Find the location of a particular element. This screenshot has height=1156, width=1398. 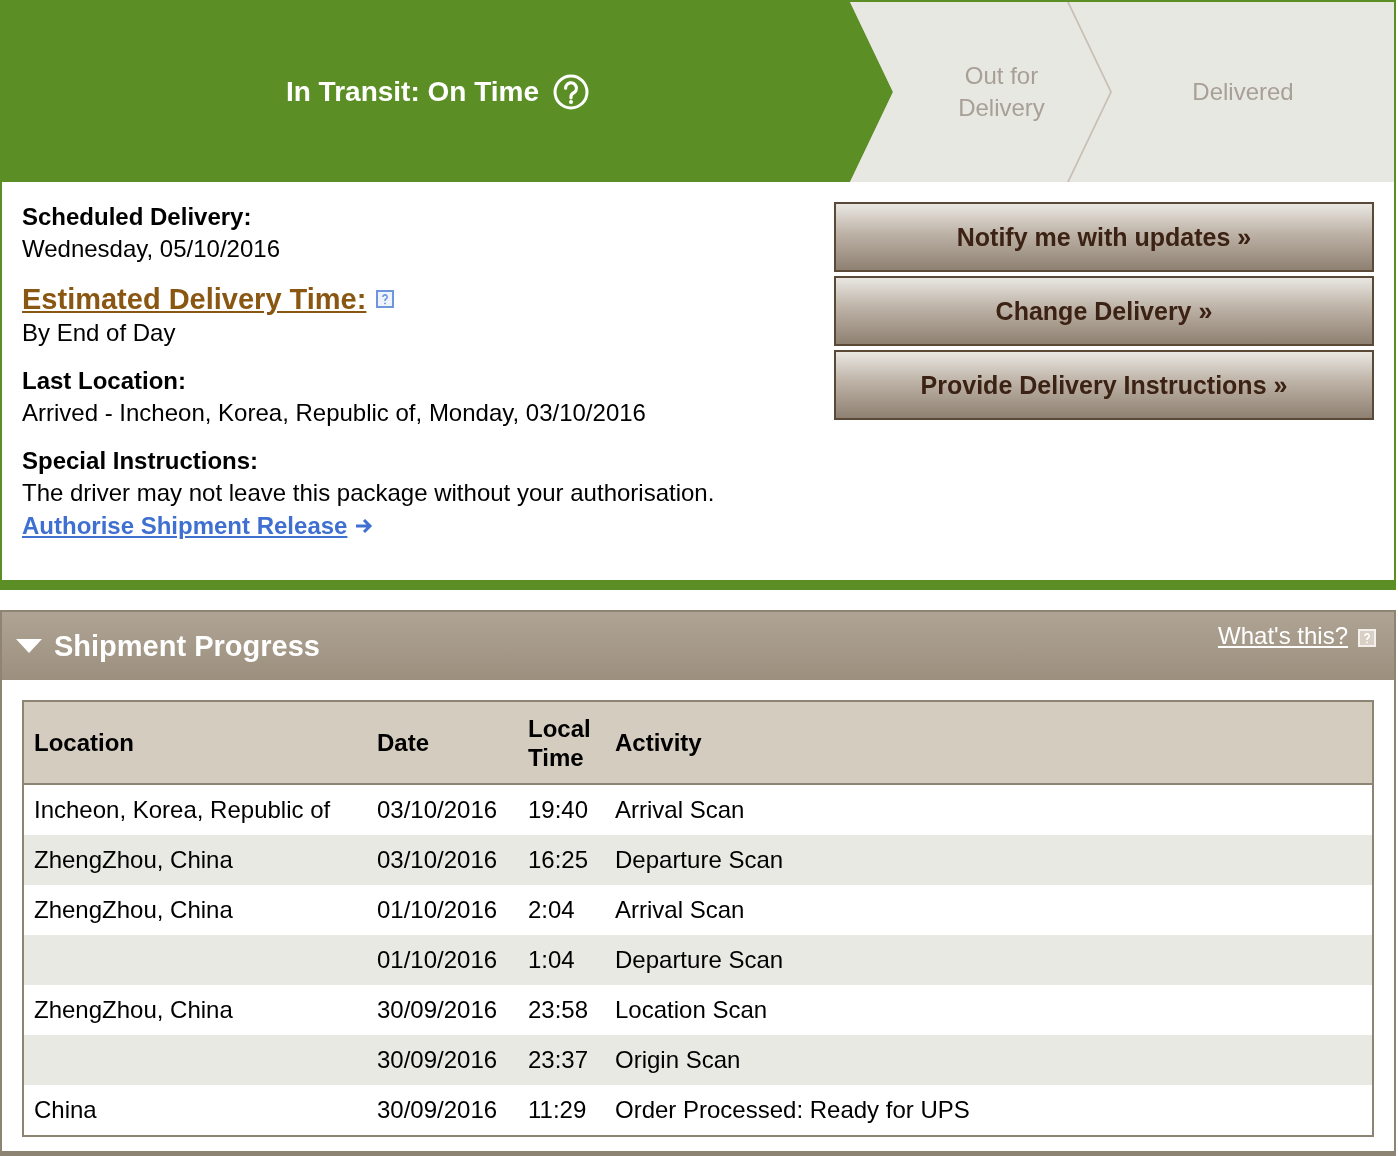

field-label: Special Instructions: is located at coordinates (141, 461).